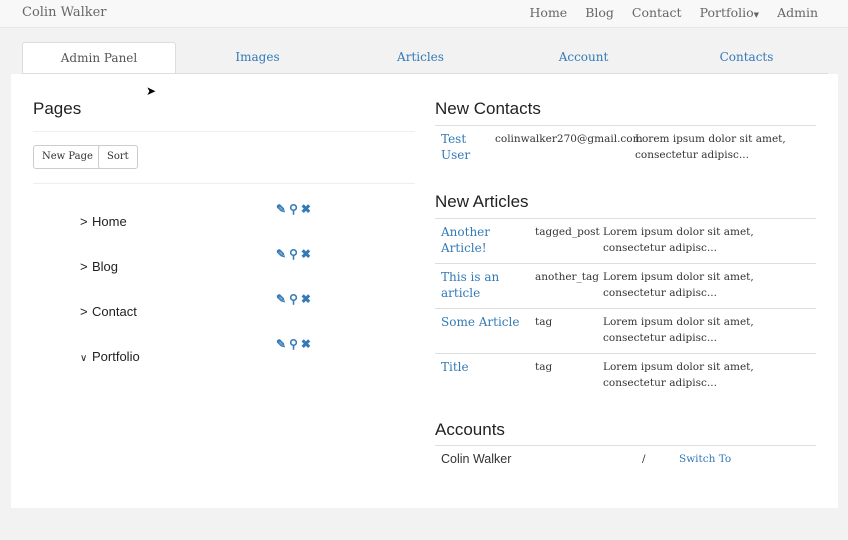 The width and height of the screenshot is (848, 540). Describe the element at coordinates (476, 459) in the screenshot. I see `account-name: Colin Walker` at that location.